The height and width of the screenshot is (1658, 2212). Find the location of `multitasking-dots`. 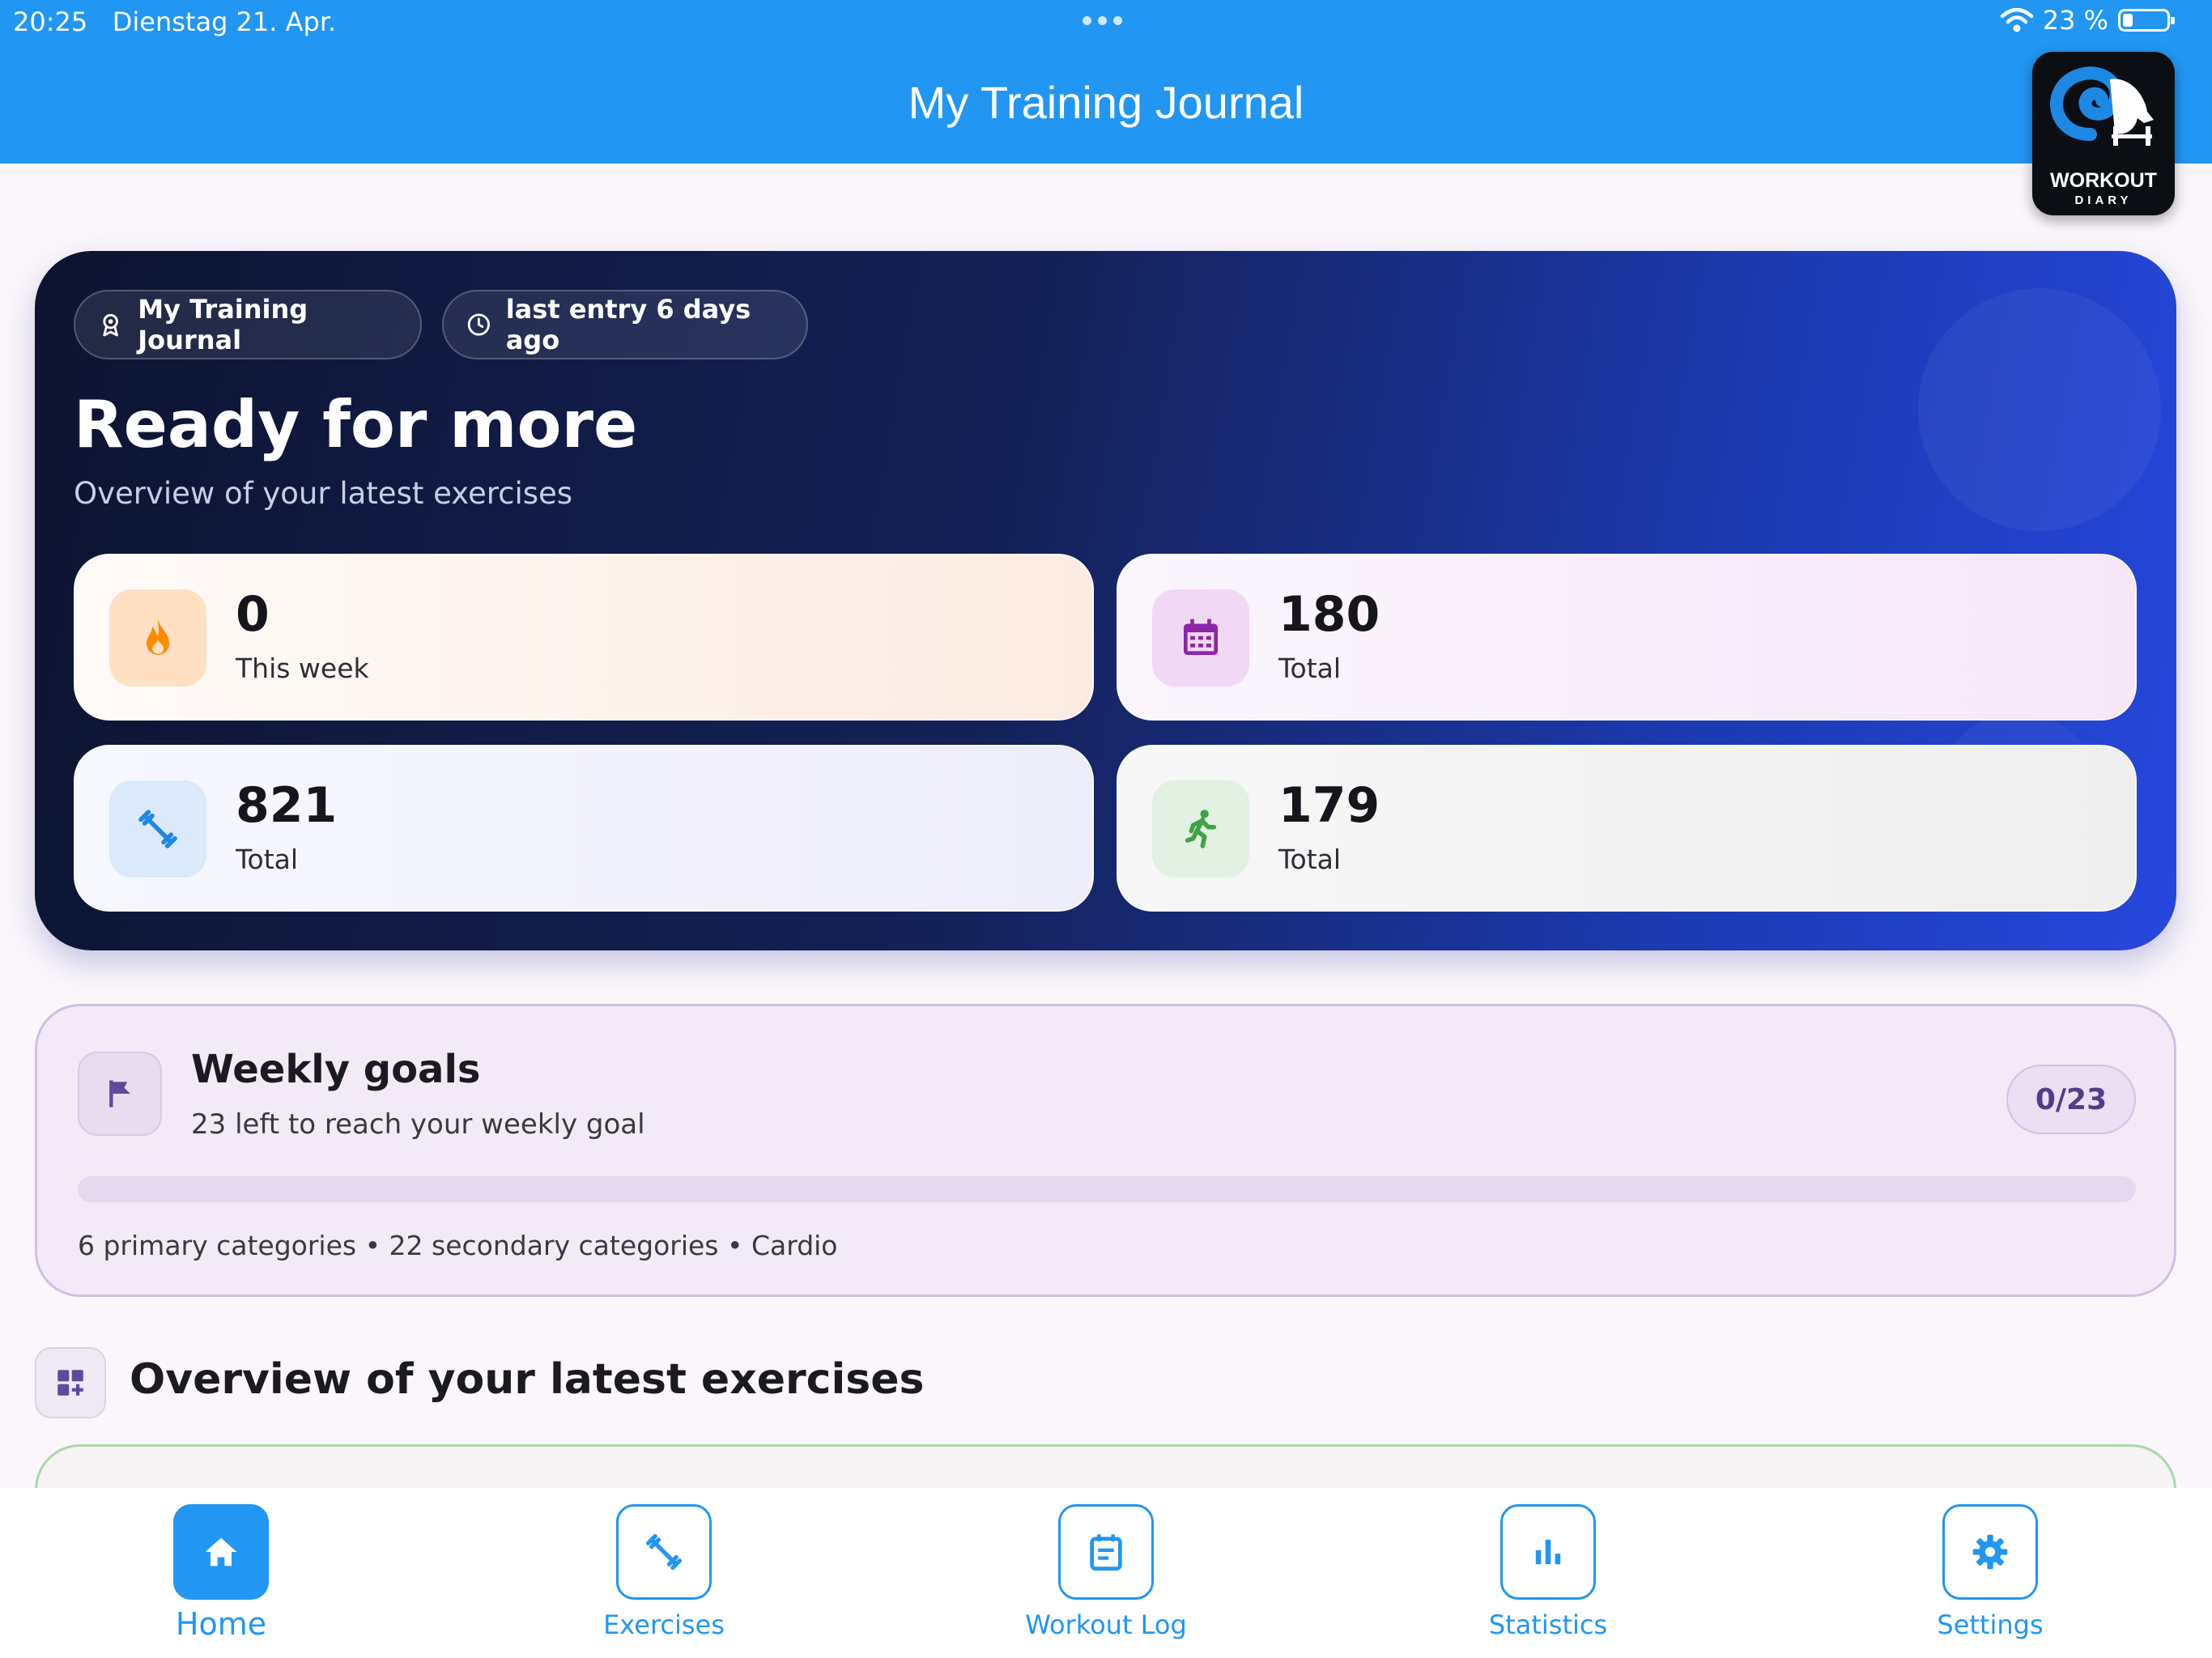

multitasking-dots is located at coordinates (1103, 20).